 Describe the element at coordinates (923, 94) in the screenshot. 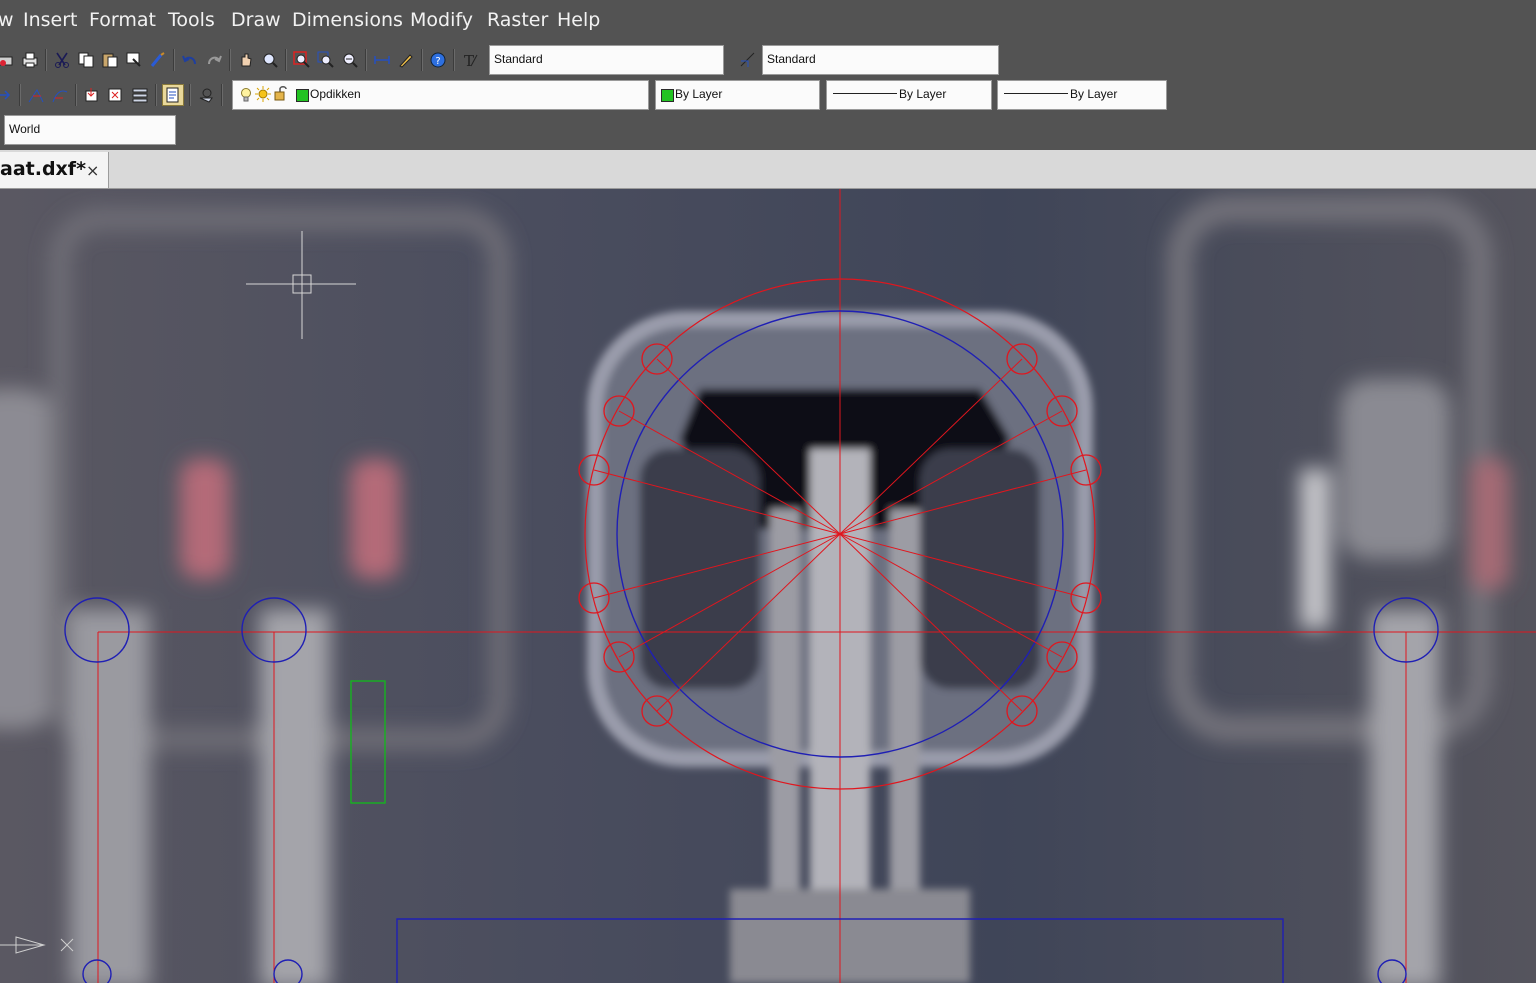

I see `linetype-value: By Layer` at that location.